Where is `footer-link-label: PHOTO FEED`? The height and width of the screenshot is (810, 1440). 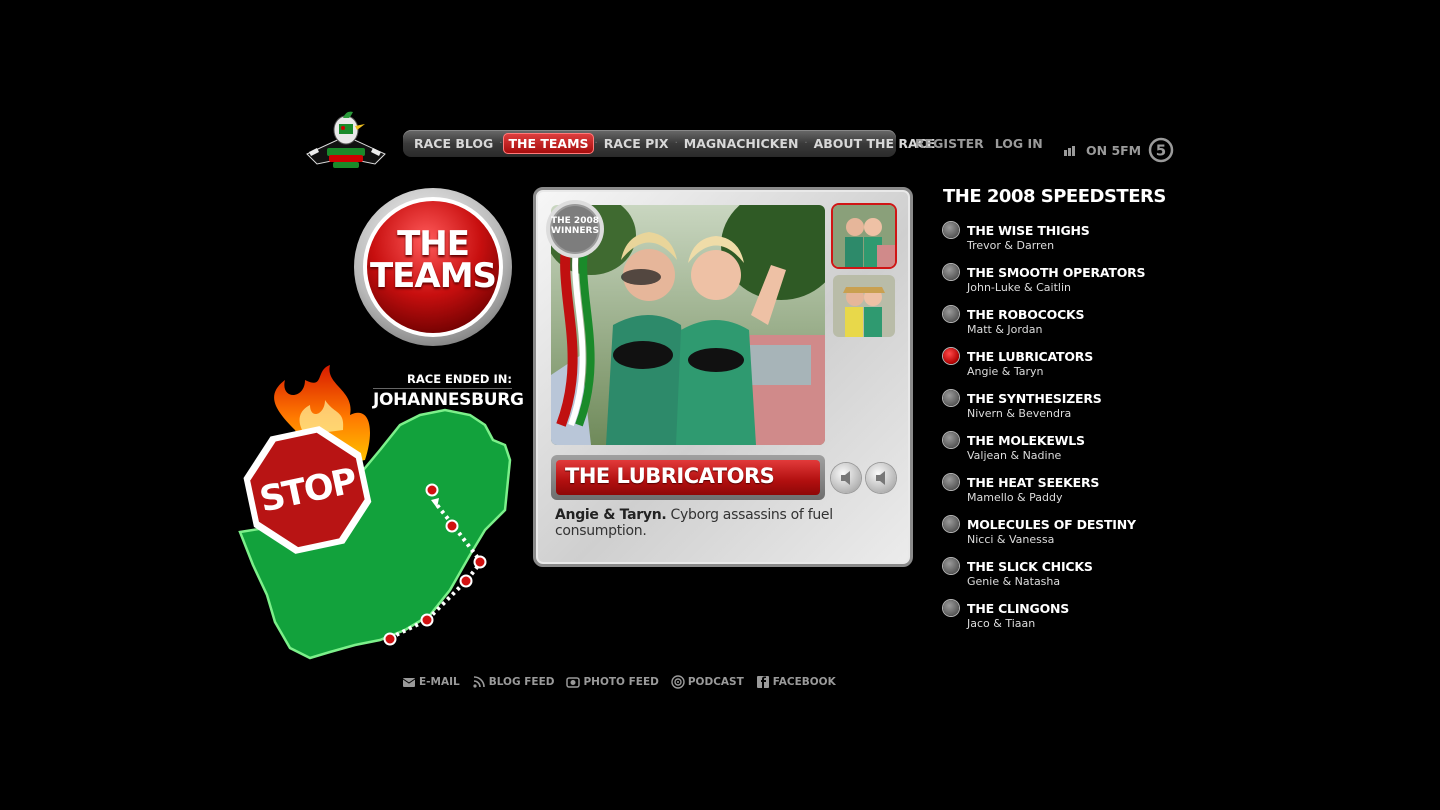 footer-link-label: PHOTO FEED is located at coordinates (621, 682).